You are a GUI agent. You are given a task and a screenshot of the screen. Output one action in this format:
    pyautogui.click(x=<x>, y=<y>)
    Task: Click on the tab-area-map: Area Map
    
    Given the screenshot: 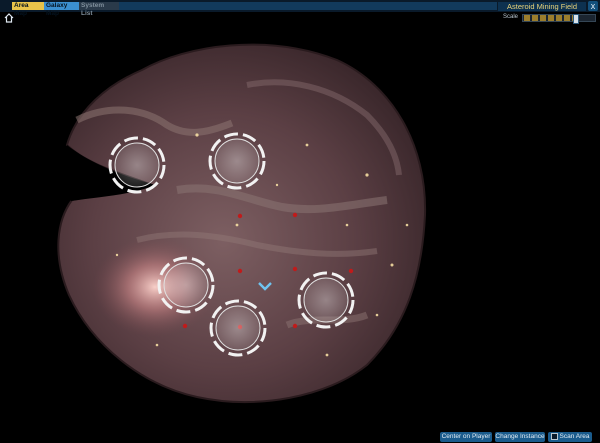 What is the action you would take?
    pyautogui.click(x=28, y=9)
    